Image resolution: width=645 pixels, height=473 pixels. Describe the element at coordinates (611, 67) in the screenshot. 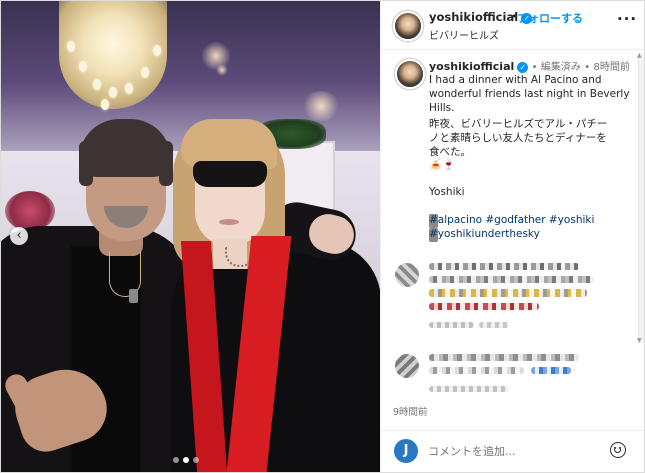

I see `post-time: 8時間前` at that location.